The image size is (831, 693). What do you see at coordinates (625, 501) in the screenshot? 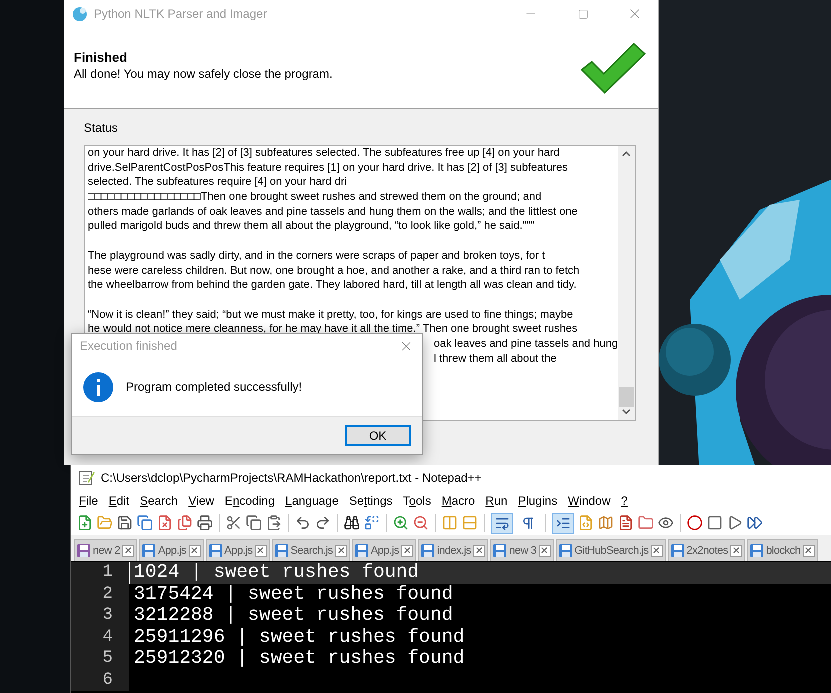
I see `menu-item: ?` at bounding box center [625, 501].